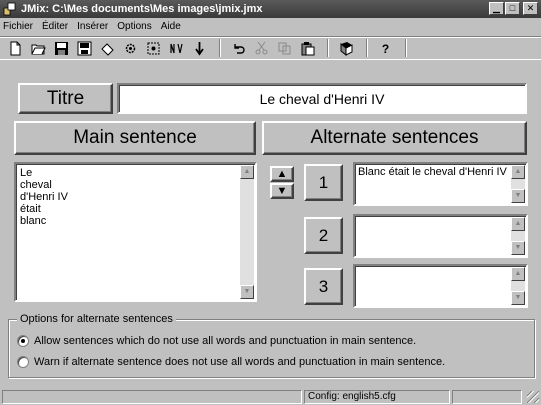 The height and width of the screenshot is (405, 541). Describe the element at coordinates (518, 184) in the screenshot. I see `alt1-scrollbar: ▲ ▼` at that location.